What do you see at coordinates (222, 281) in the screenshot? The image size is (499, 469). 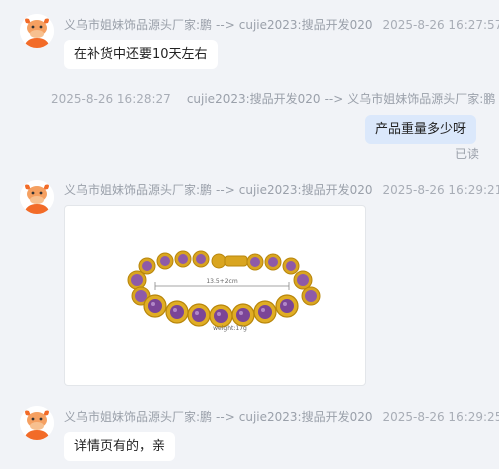 I see `dimension-label: 13.5+2cm` at bounding box center [222, 281].